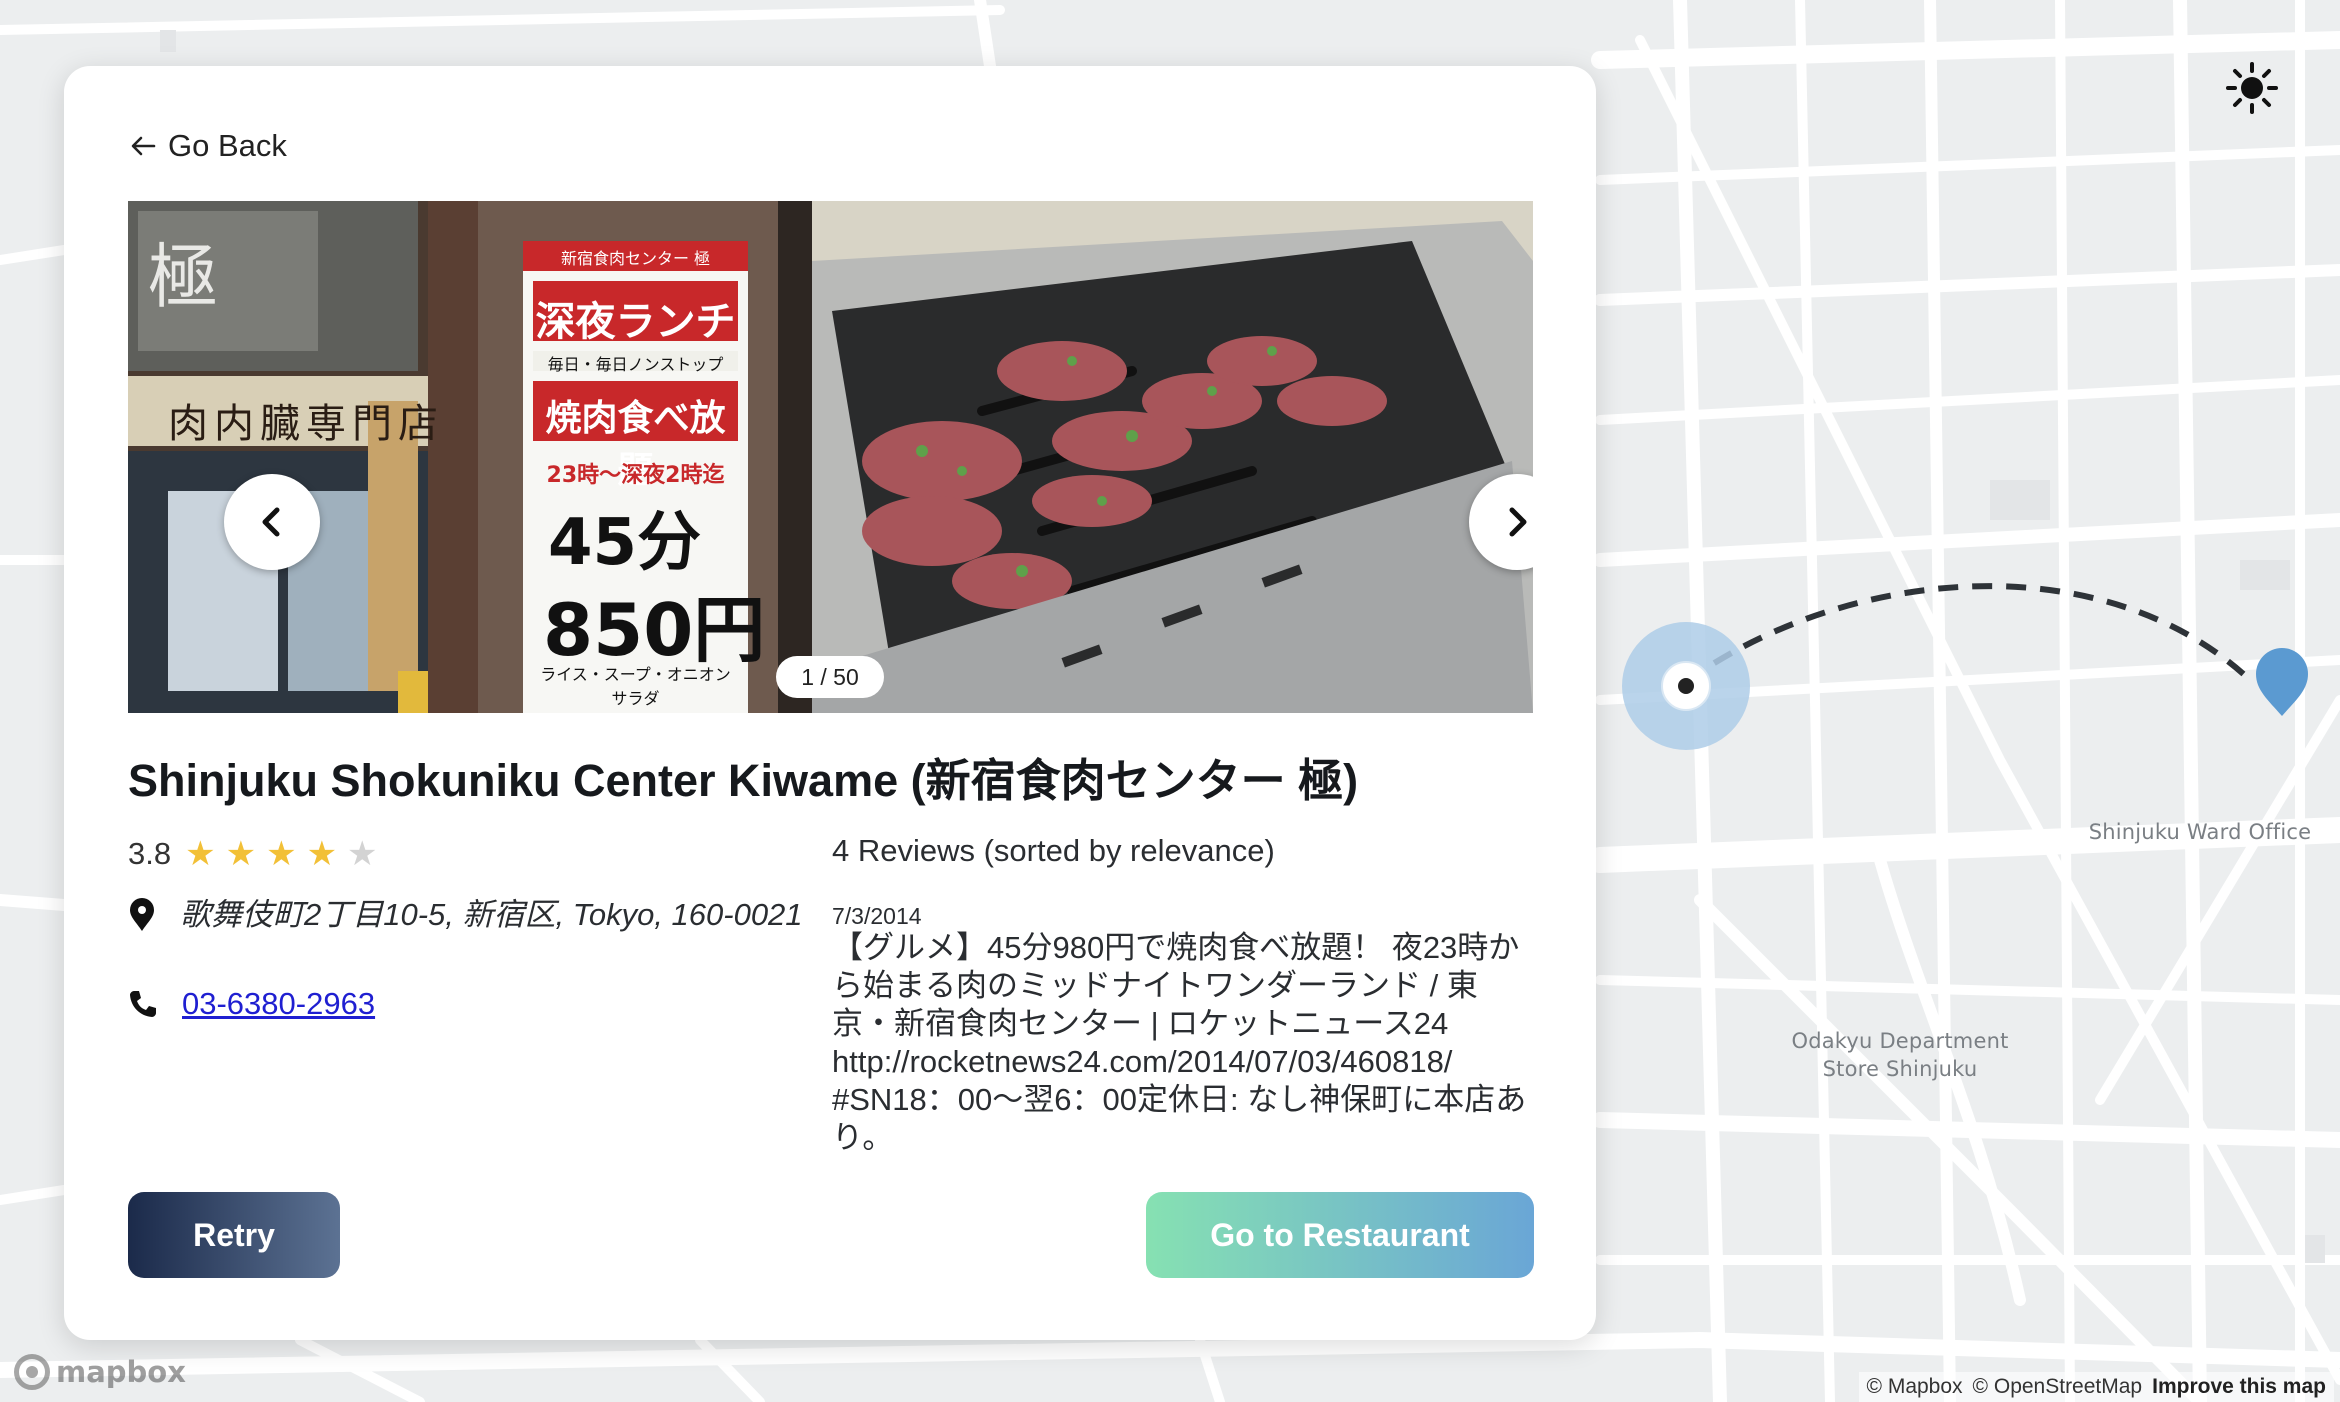 The width and height of the screenshot is (2340, 1402). Describe the element at coordinates (362, 854) in the screenshot. I see `star-icon-empty: ★` at that location.